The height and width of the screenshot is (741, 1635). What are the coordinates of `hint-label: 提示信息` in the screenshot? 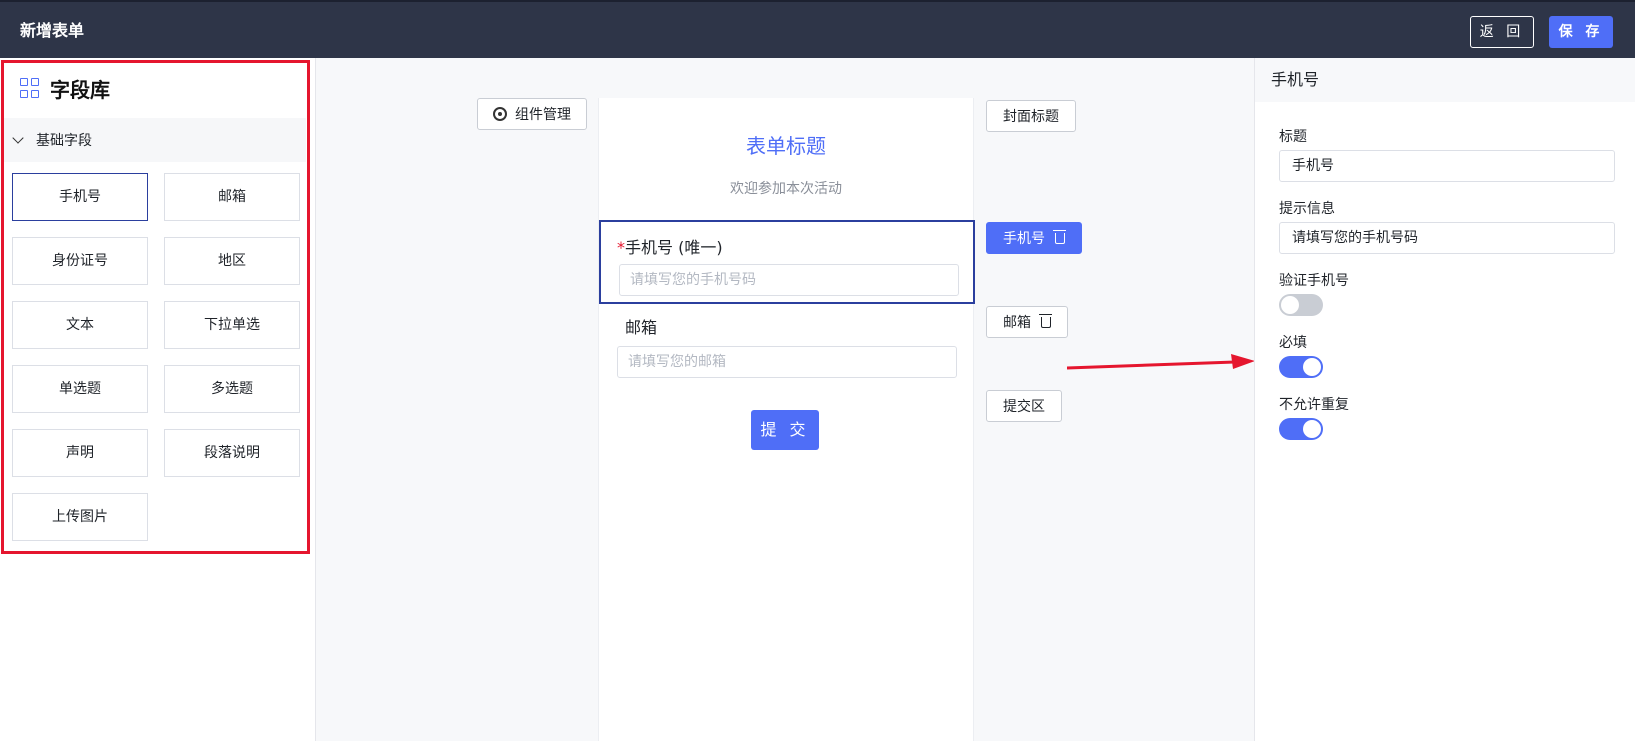 It's located at (1307, 209).